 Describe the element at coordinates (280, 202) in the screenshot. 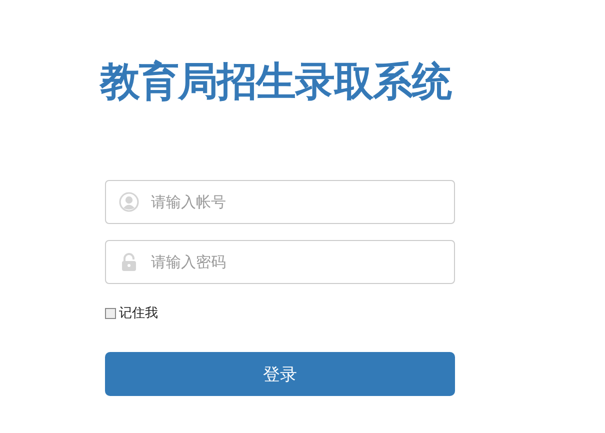

I see `input-field: 请输入帐号` at that location.